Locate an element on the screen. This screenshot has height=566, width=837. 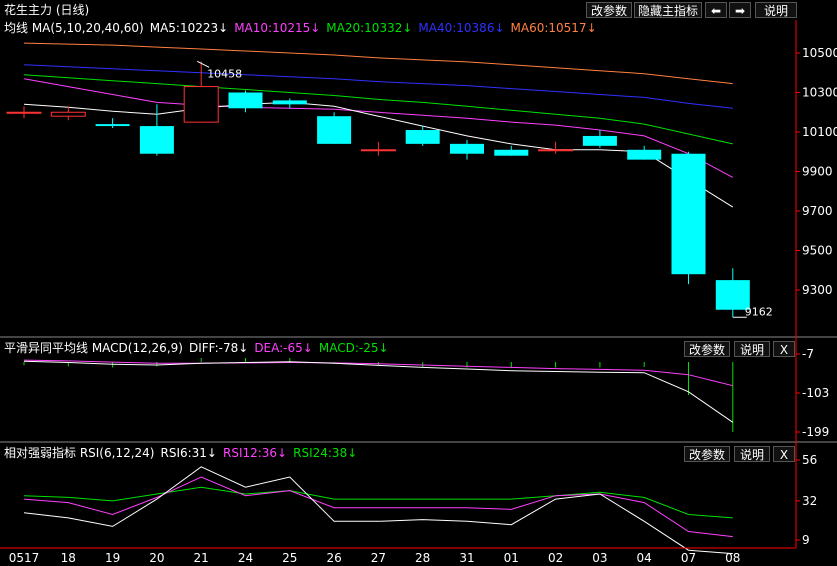
macd-tick-label: -199 is located at coordinates (815, 432).